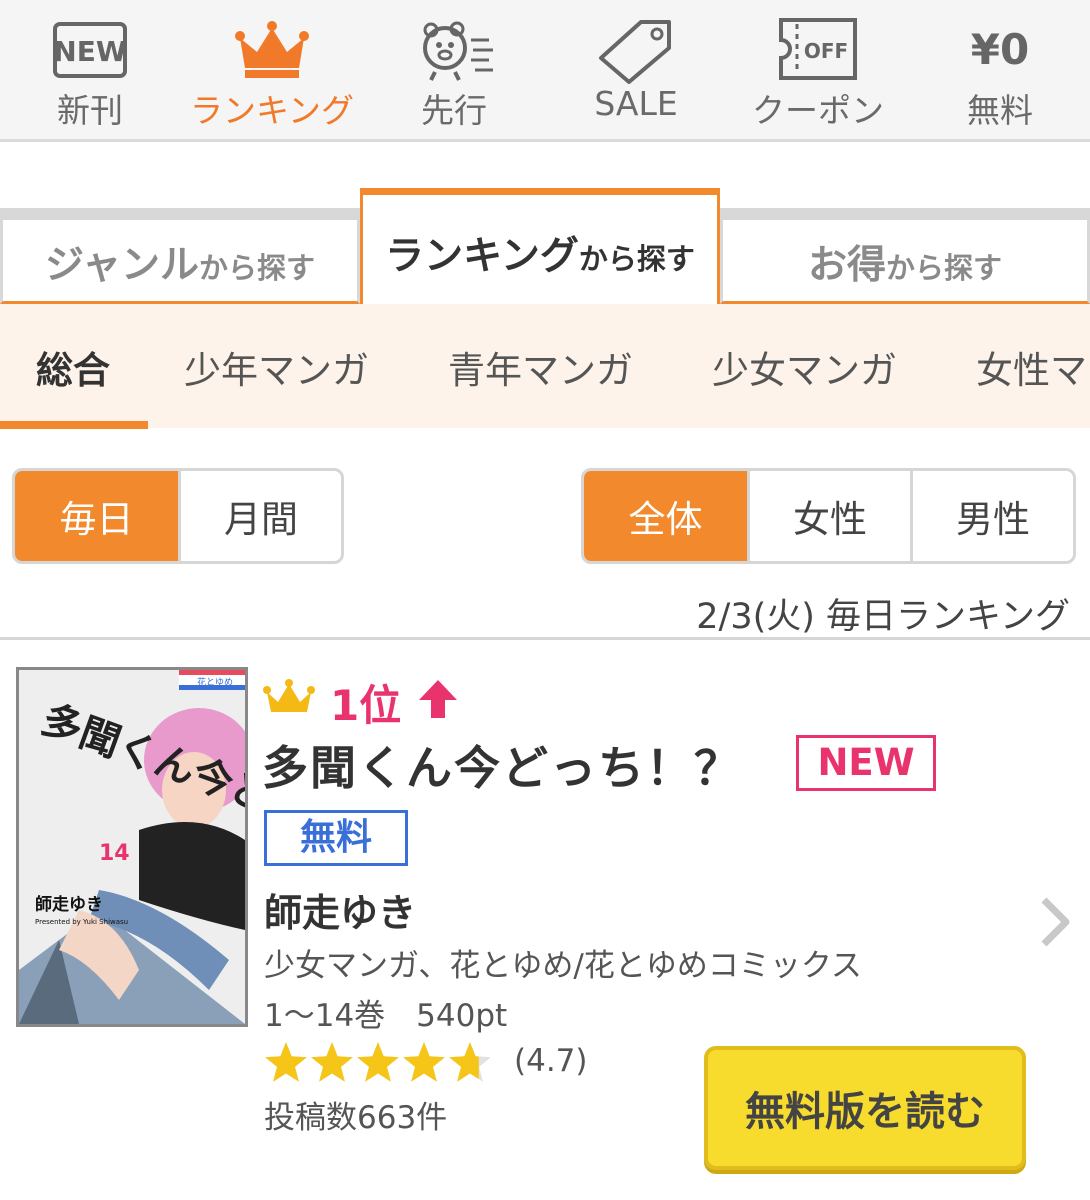 Image resolution: width=1090 pixels, height=1200 pixels. I want to click on nav-item-early-release: 先行, so click(454, 70).